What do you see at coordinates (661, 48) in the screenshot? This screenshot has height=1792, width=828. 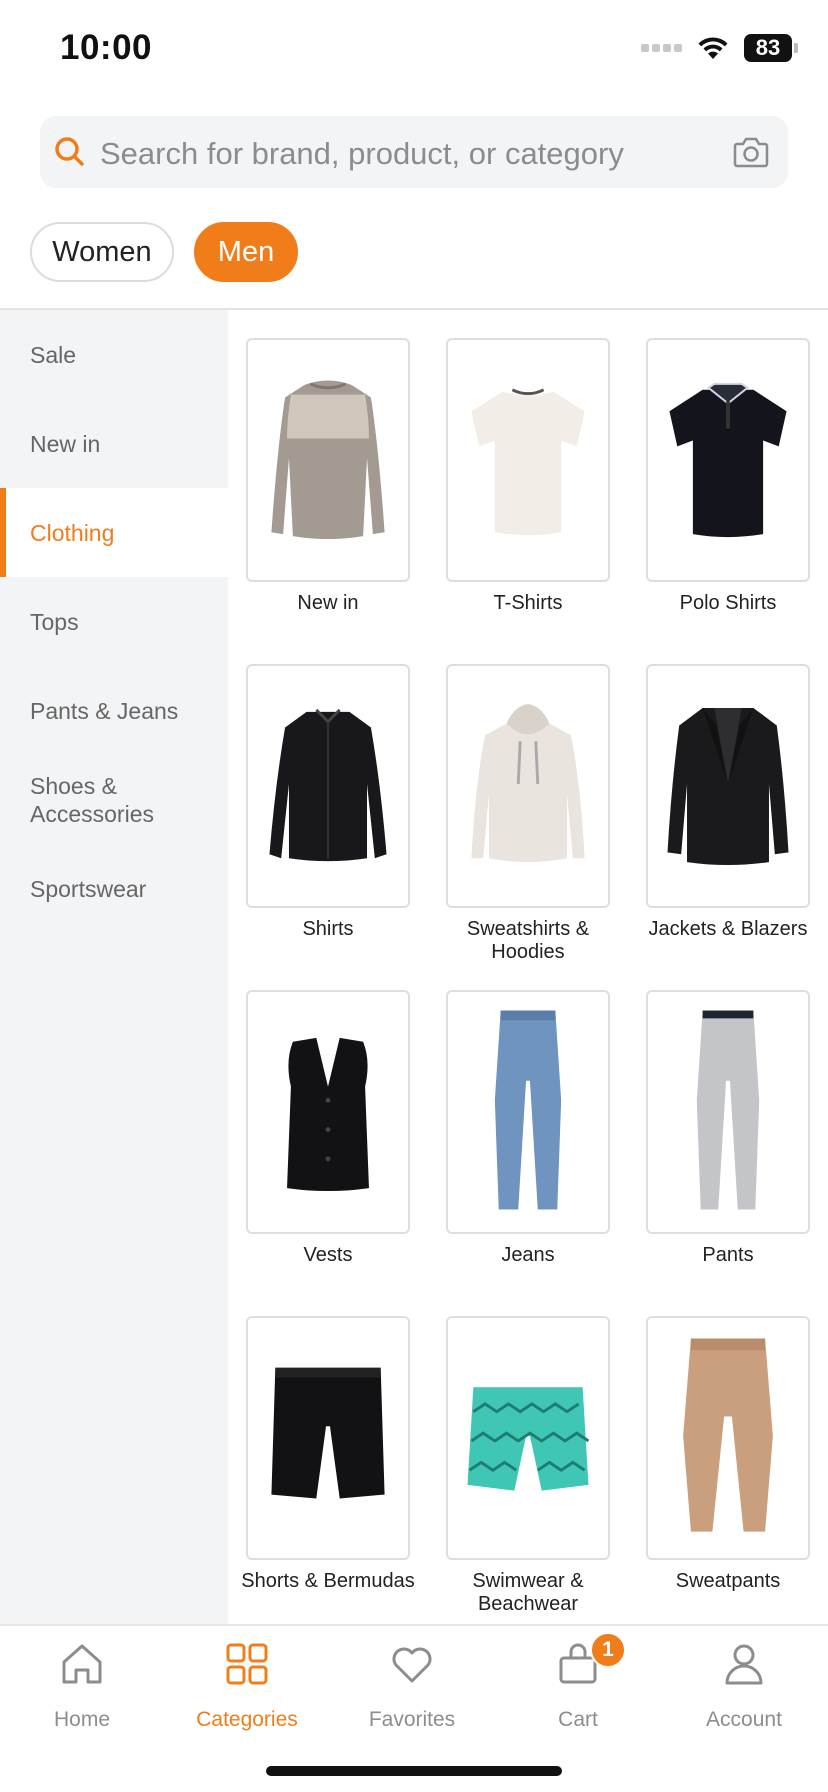 I see `signal-icon` at bounding box center [661, 48].